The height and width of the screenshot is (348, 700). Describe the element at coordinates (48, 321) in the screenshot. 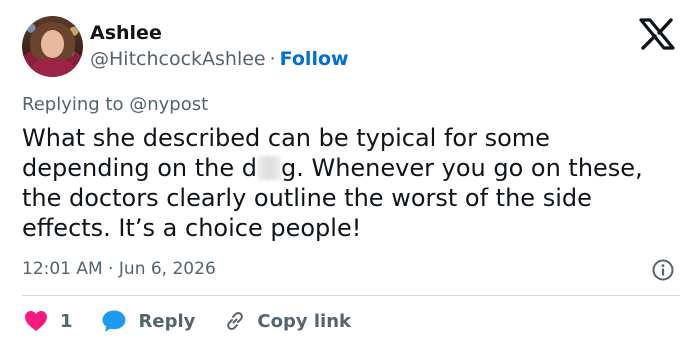

I see `like-button: 1` at that location.